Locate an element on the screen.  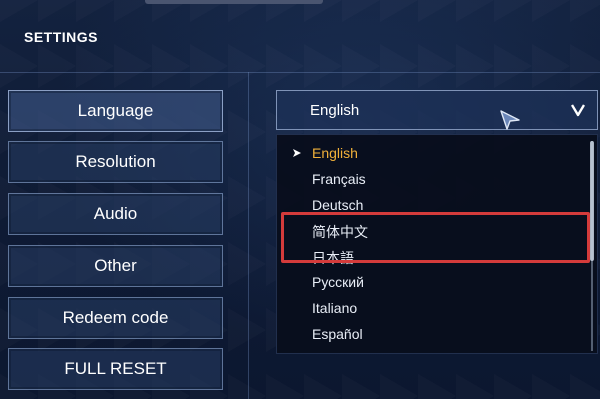
menu-item-label: Redeem code is located at coordinates (115, 317).